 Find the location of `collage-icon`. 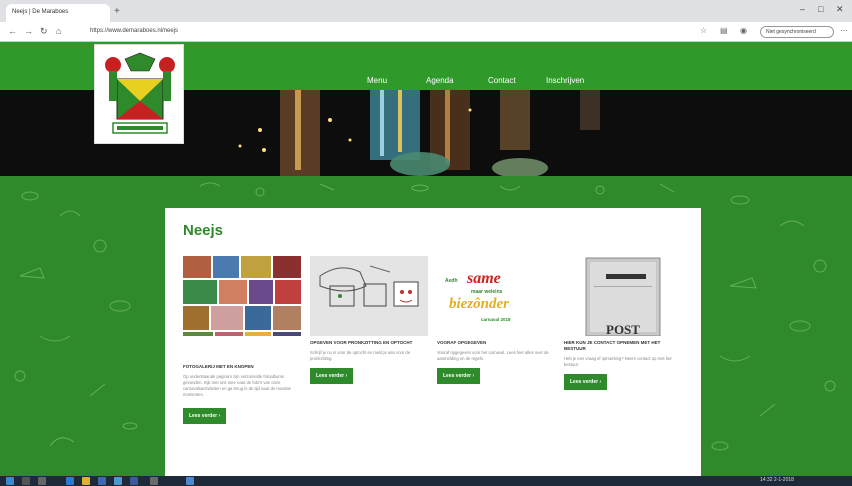

collage-icon is located at coordinates (242, 296).